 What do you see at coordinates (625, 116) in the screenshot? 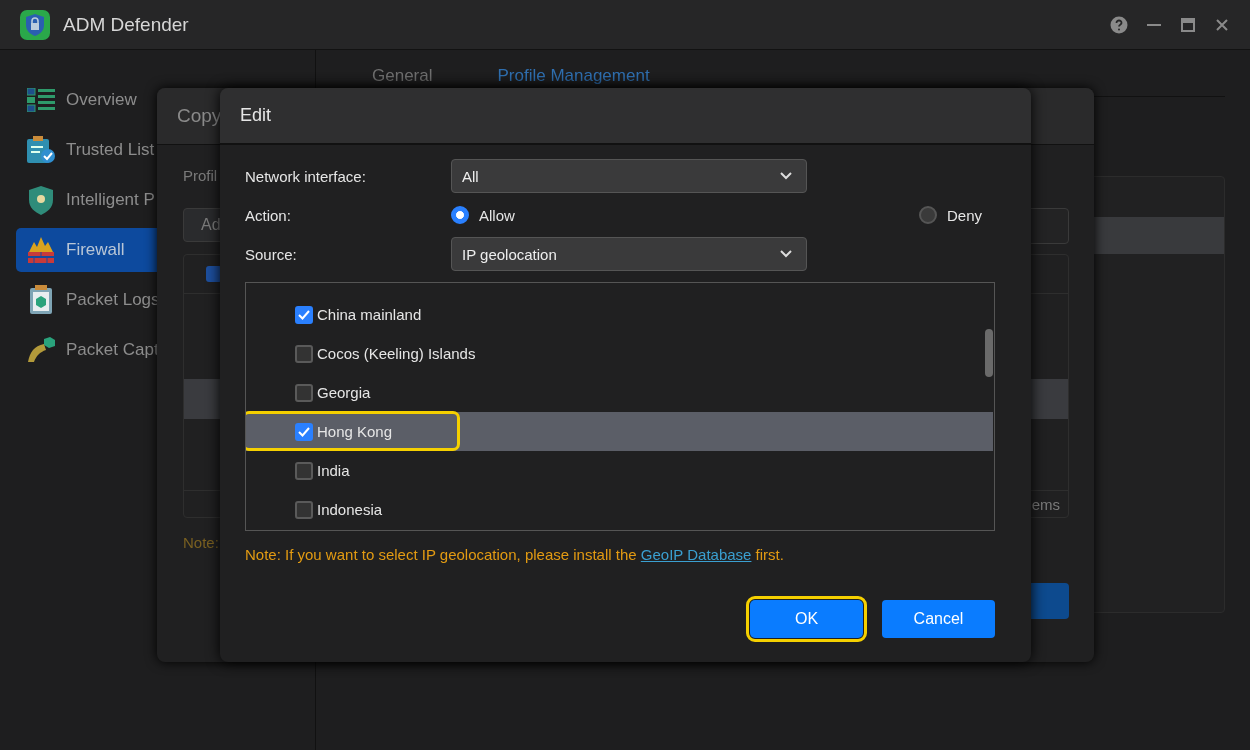
I see `dialog-title: Edit` at bounding box center [625, 116].